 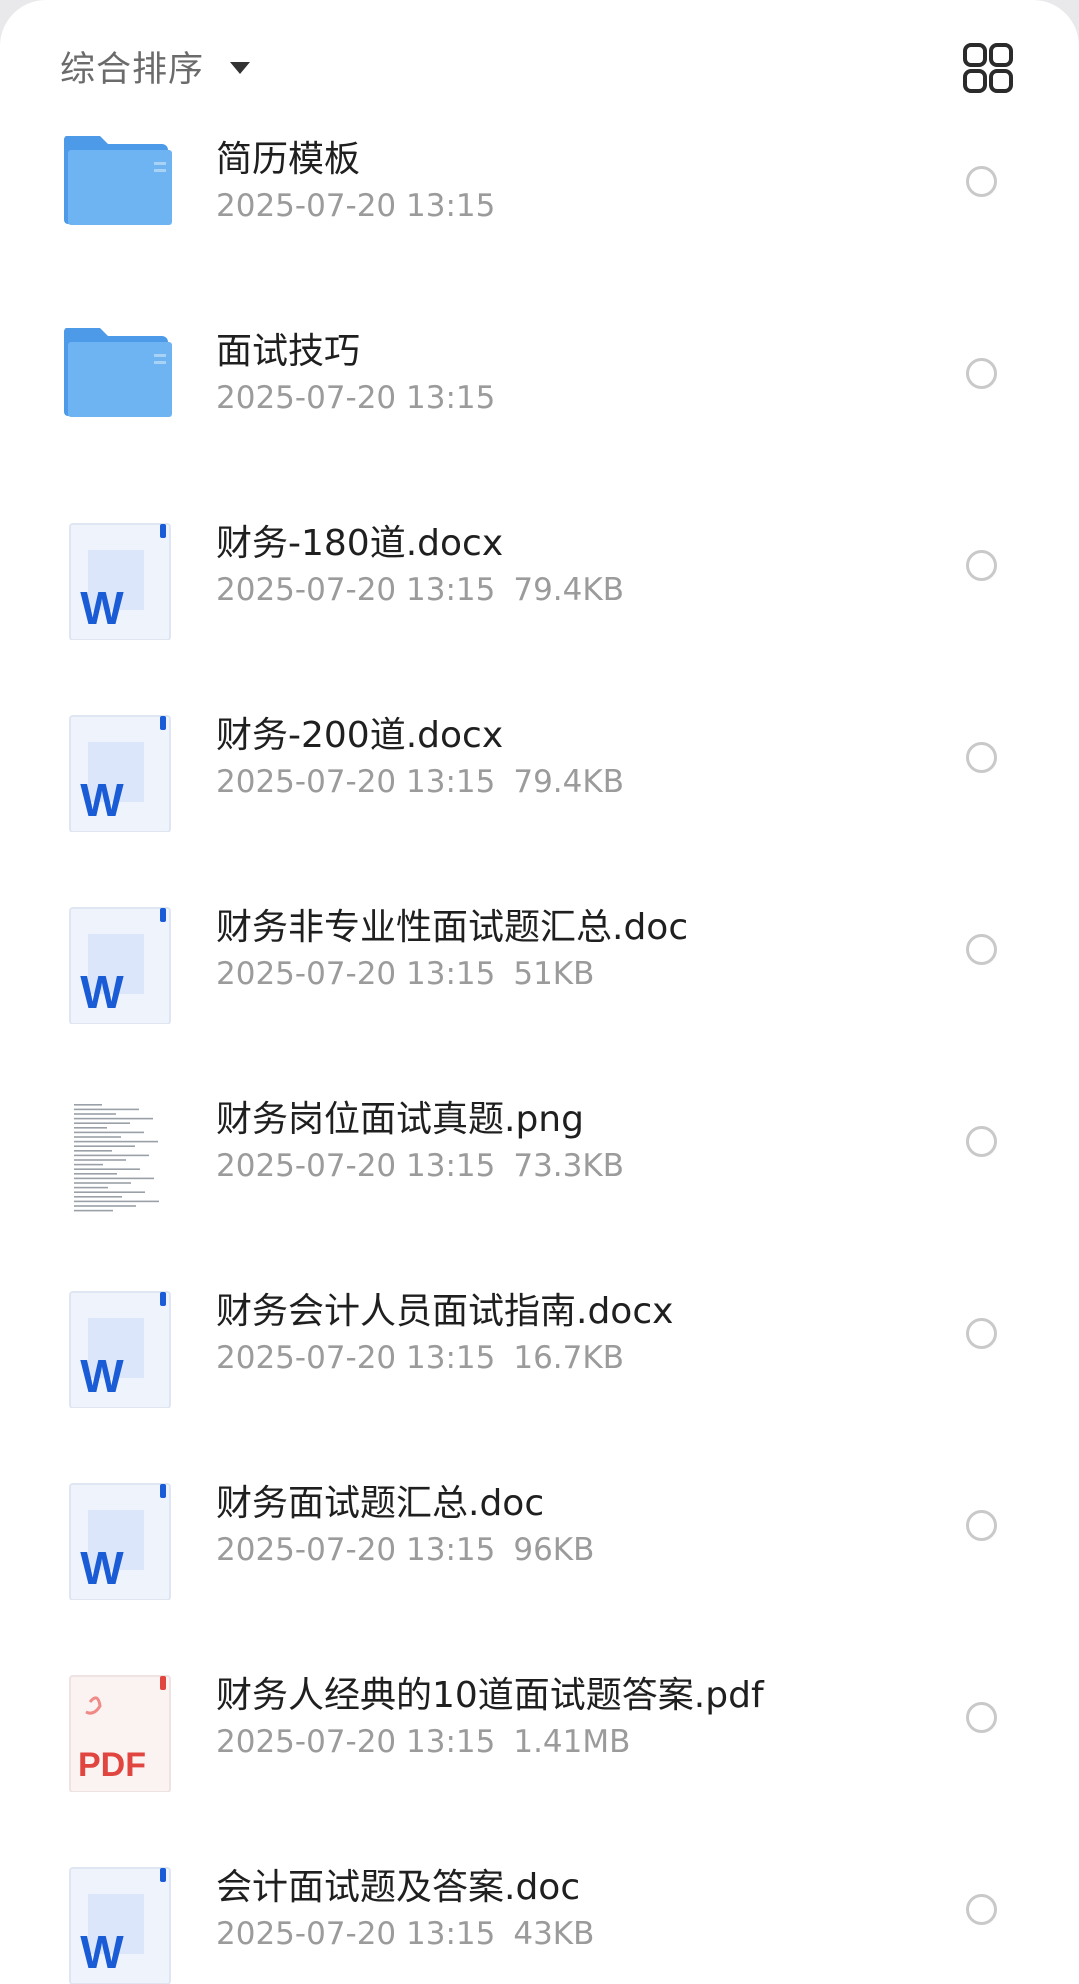 I want to click on pdf-badge: PDF, so click(x=112, y=1765).